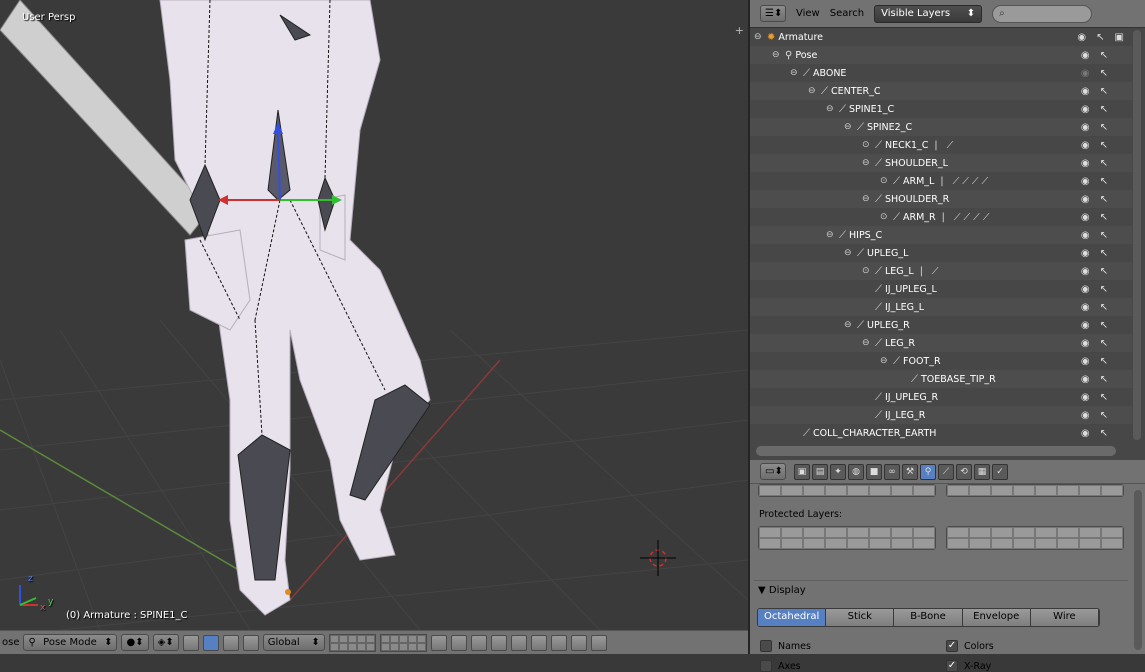 The width and height of the screenshot is (1145, 672). Describe the element at coordinates (766, 666) in the screenshot. I see `axes-box` at that location.